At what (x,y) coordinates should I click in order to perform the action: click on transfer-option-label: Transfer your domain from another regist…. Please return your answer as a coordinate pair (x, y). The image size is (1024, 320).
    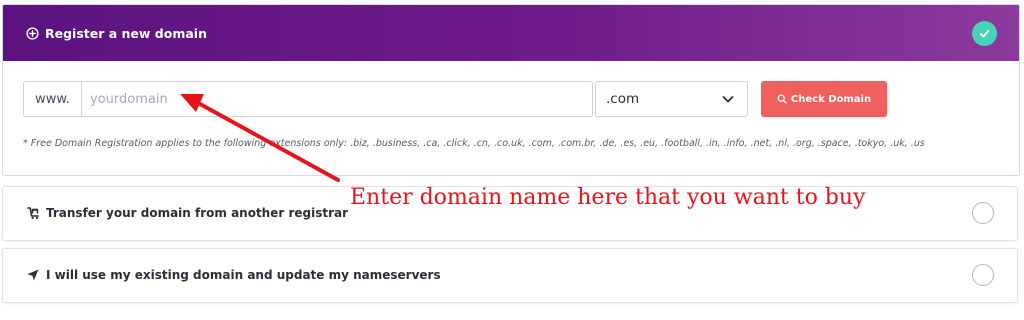
    Looking at the image, I should click on (197, 213).